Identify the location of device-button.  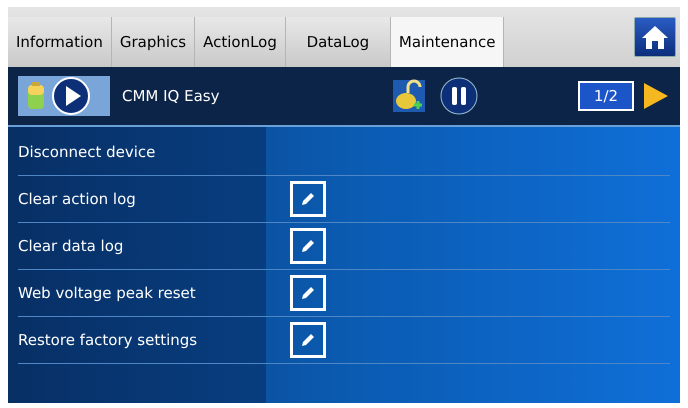
(64, 96).